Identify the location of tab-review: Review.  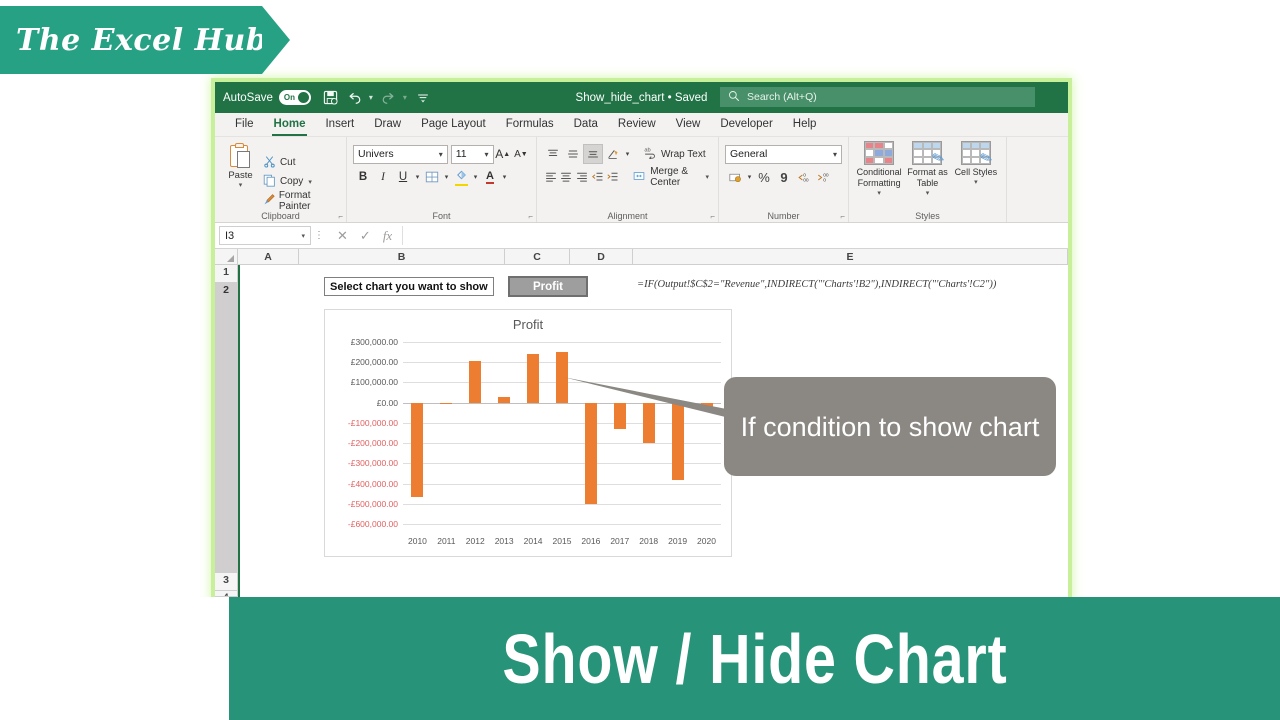
(637, 125).